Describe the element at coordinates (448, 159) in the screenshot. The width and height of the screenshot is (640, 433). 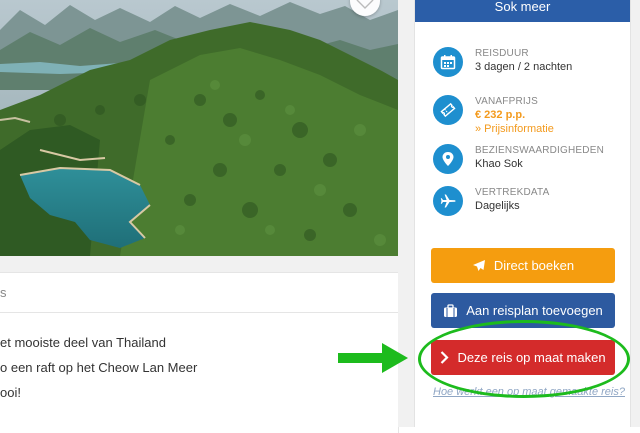
I see `location-pin-icon` at that location.